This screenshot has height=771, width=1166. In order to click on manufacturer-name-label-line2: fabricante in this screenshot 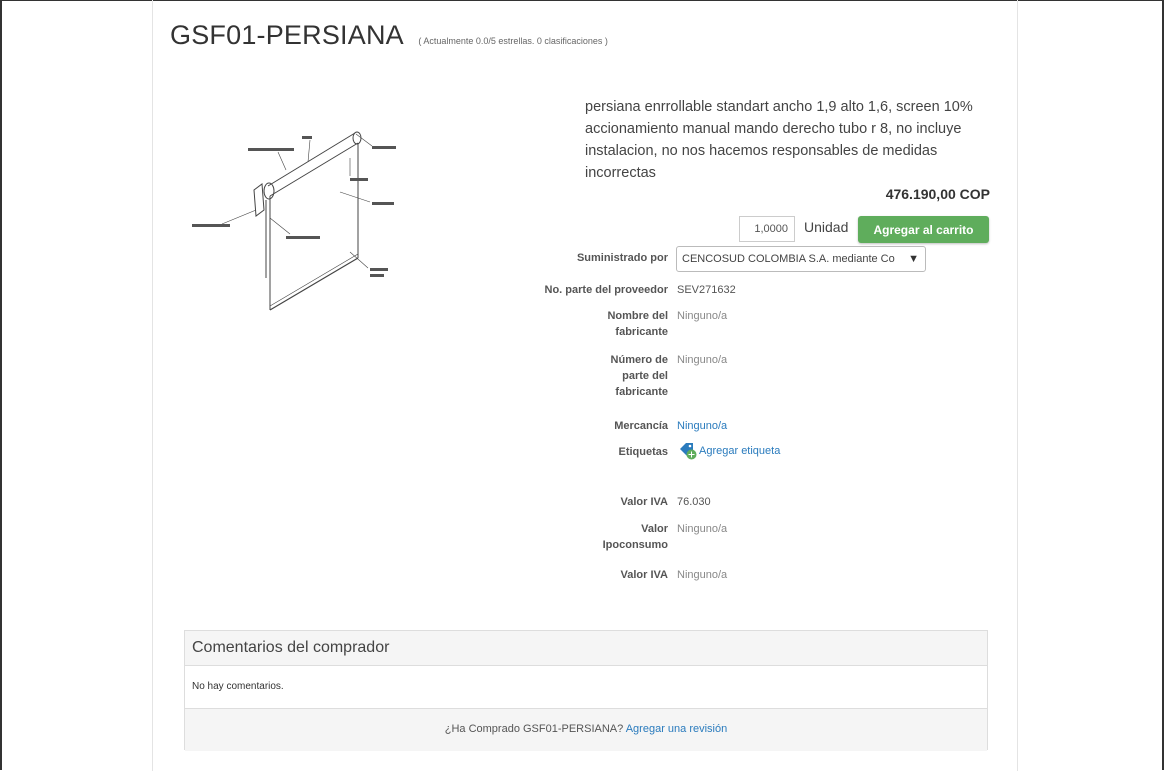, I will do `click(641, 332)`.